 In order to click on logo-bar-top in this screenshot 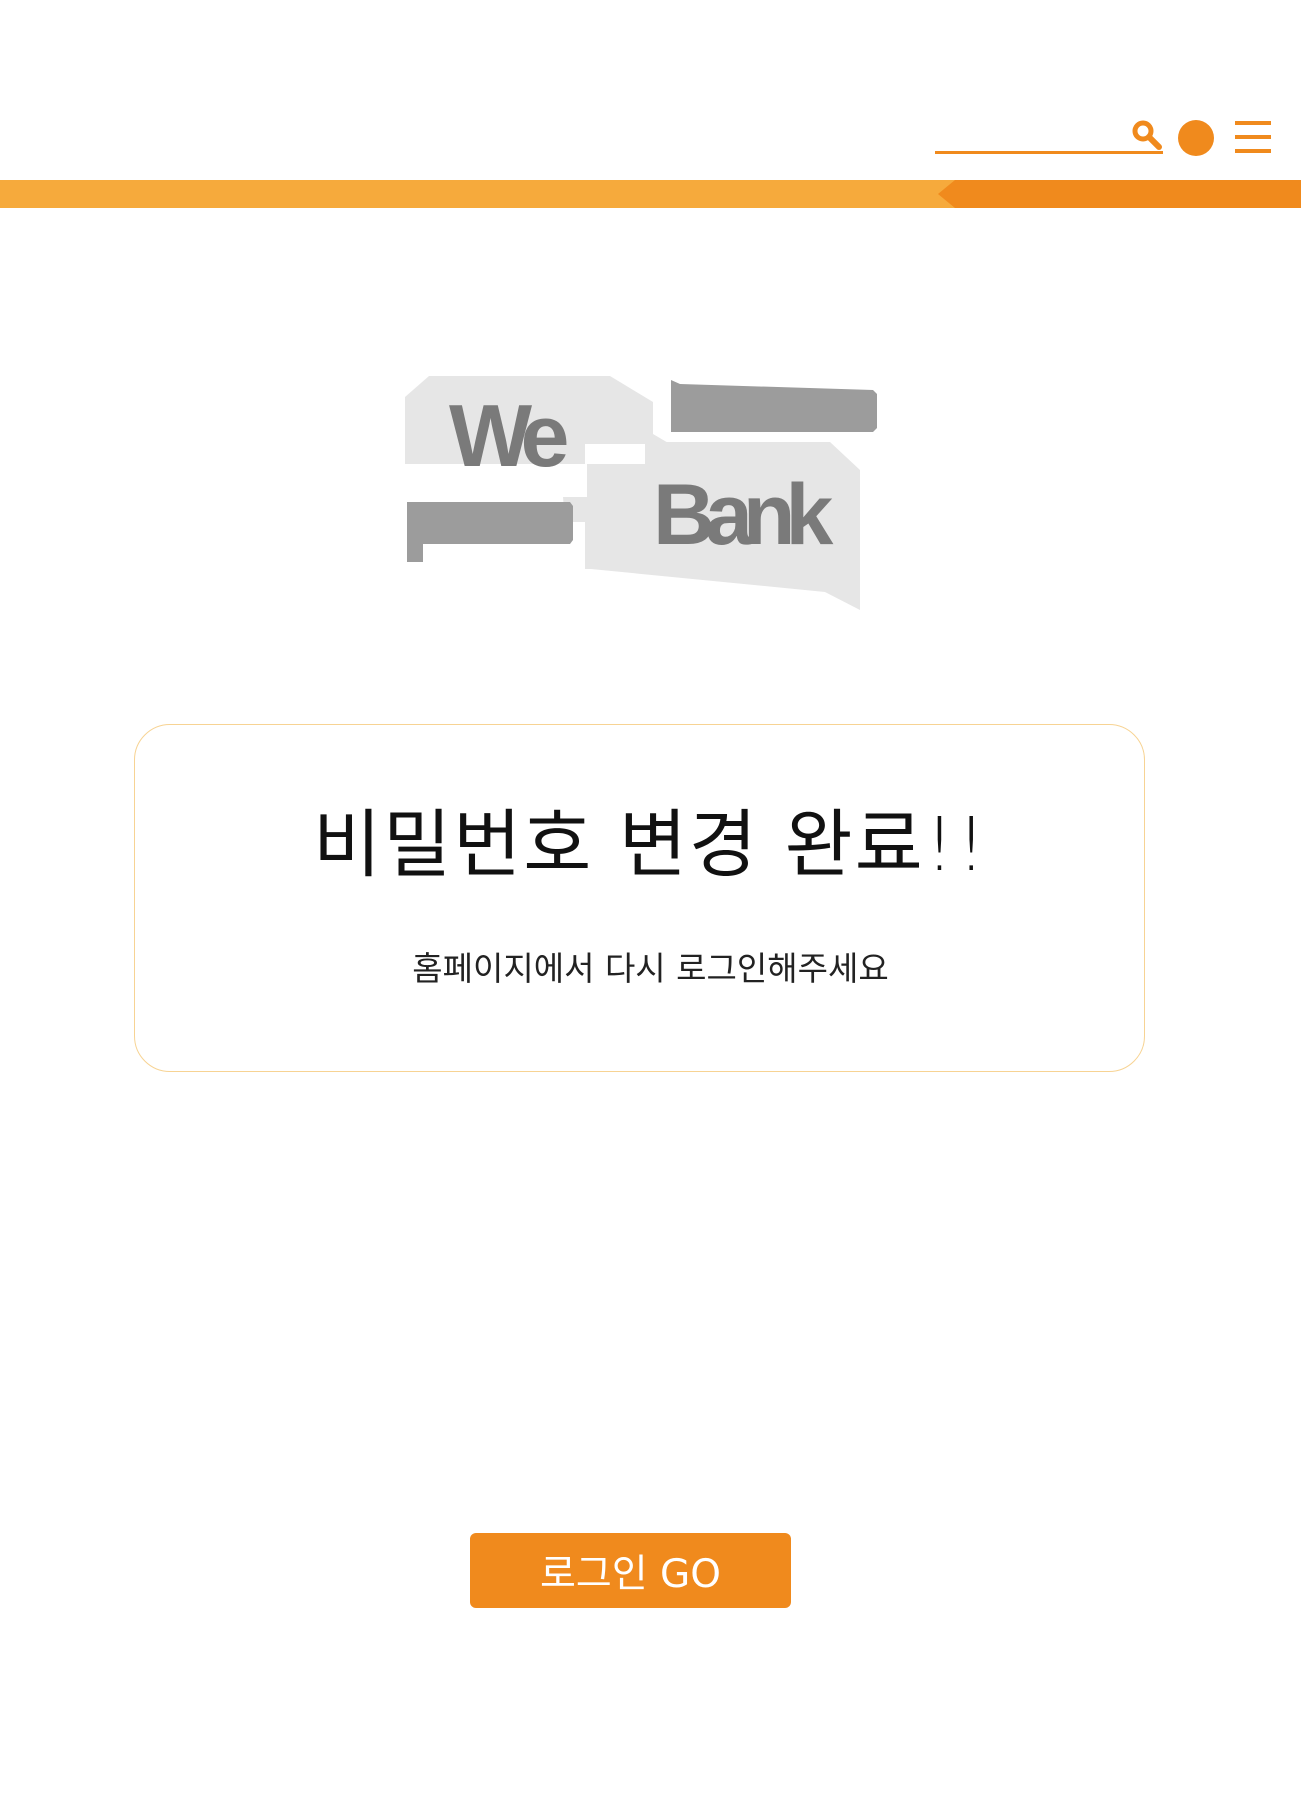, I will do `click(774, 406)`.